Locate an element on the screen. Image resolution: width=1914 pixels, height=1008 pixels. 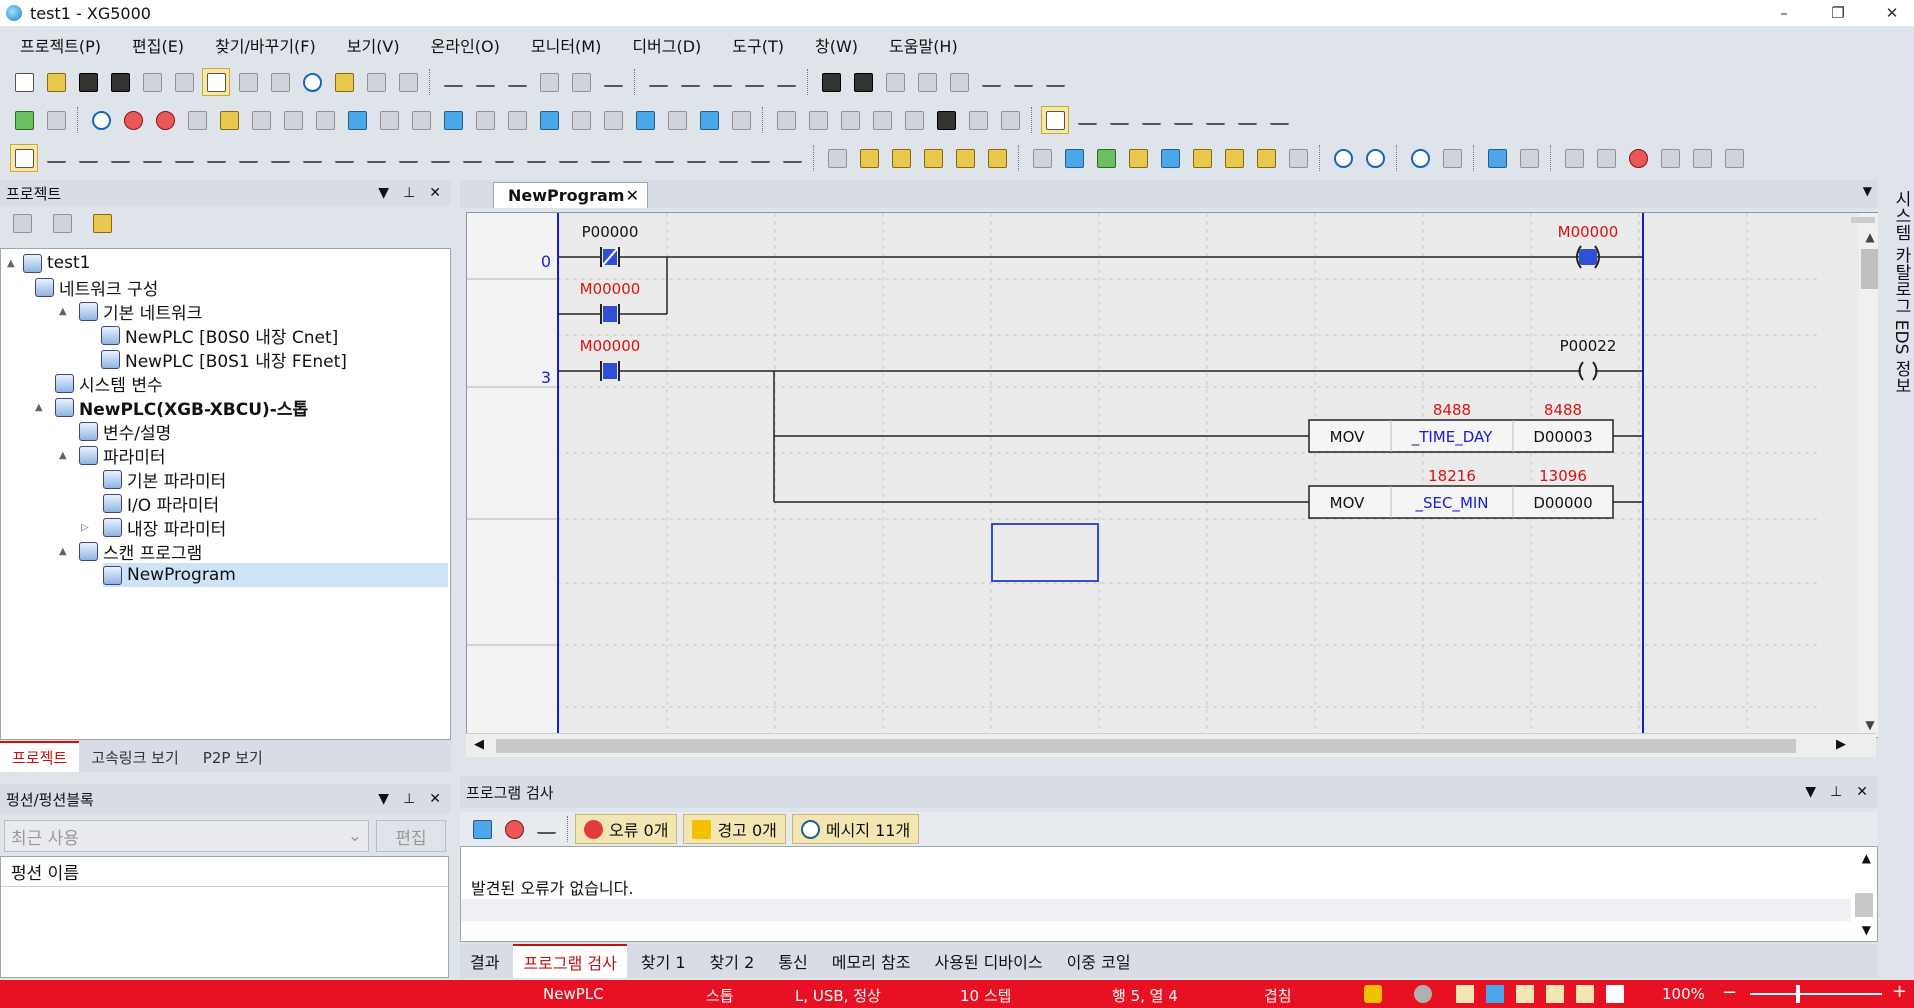
scissors-icon is located at coordinates (325, 120).